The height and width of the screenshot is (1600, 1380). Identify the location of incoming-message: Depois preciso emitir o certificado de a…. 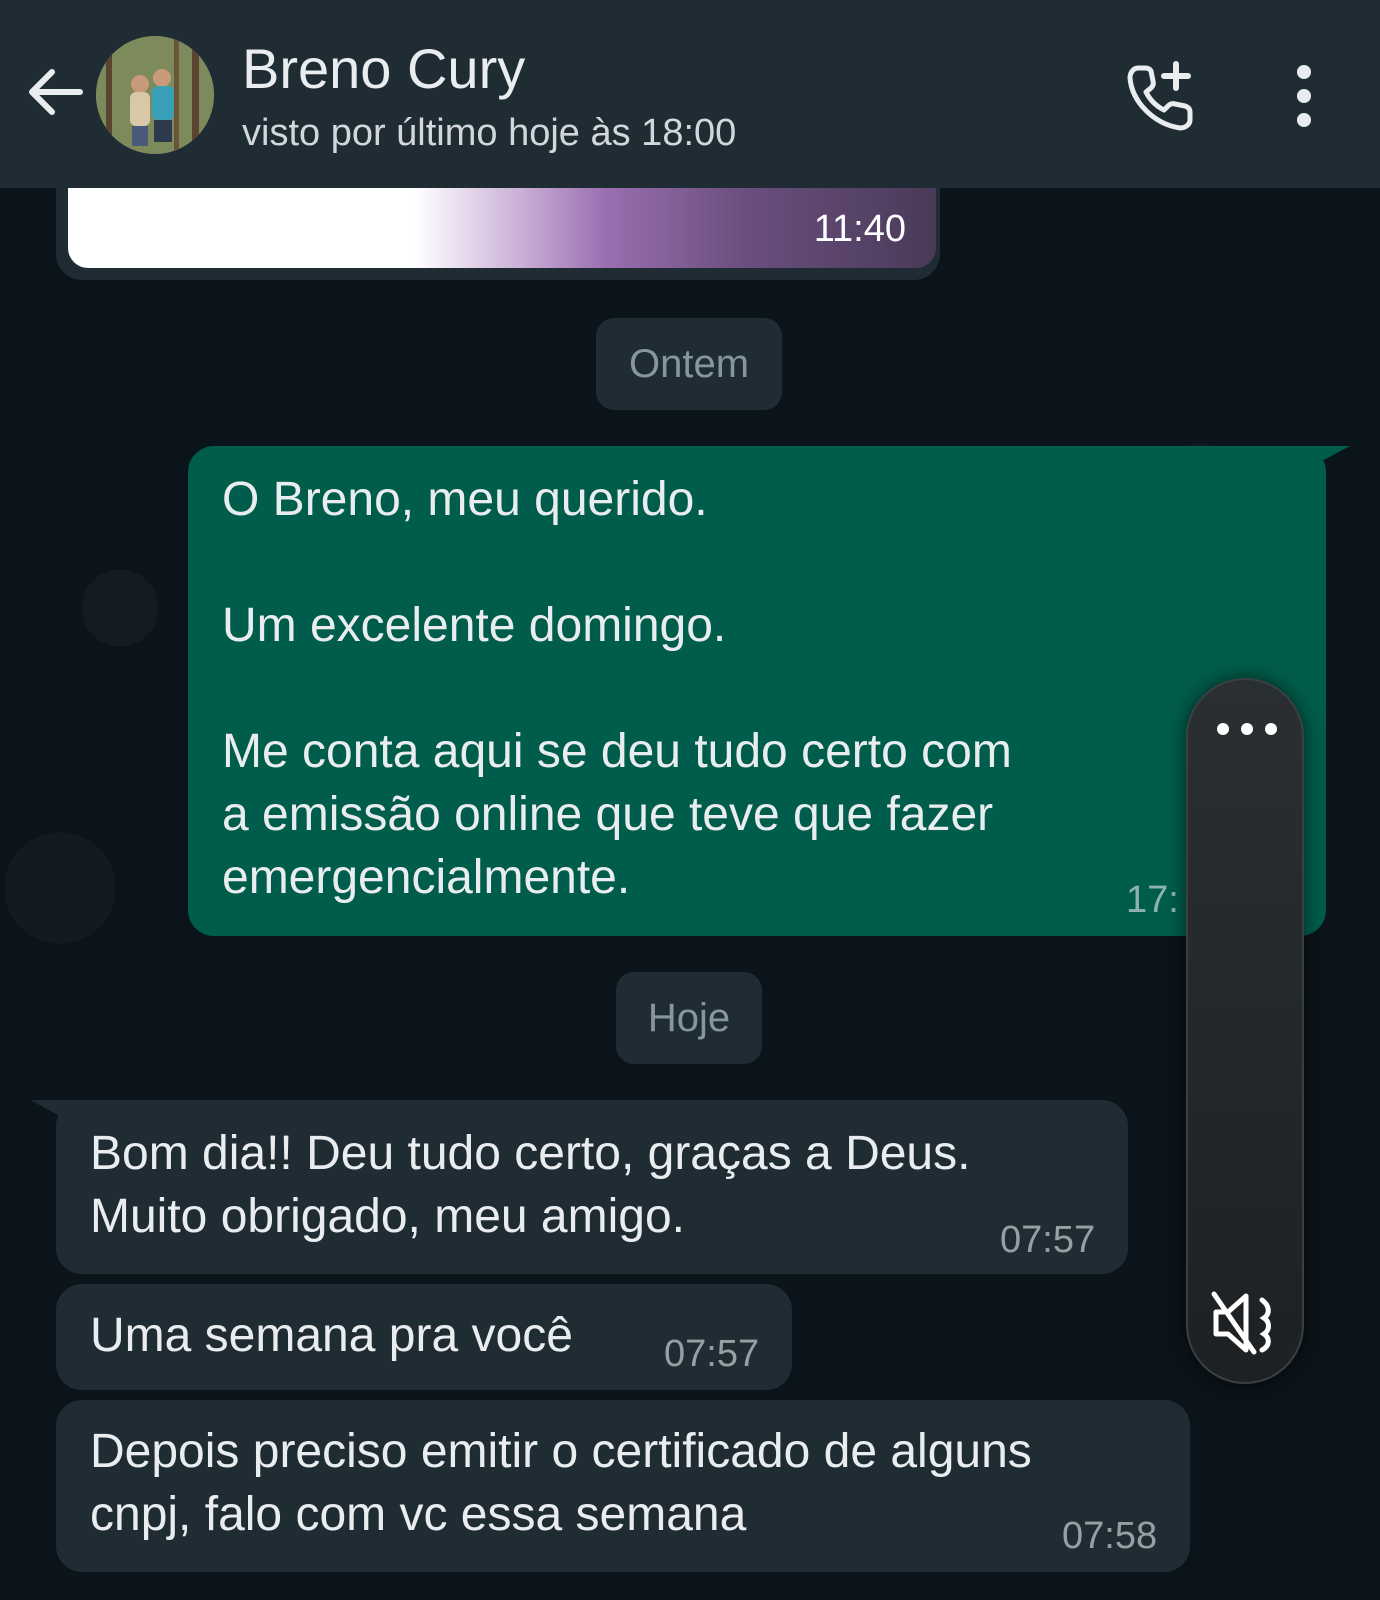
(623, 1486).